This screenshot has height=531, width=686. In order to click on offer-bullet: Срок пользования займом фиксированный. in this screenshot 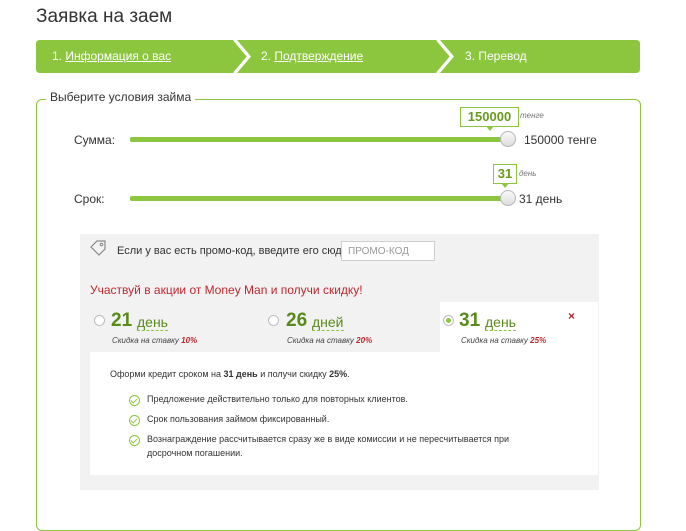, I will do `click(238, 419)`.